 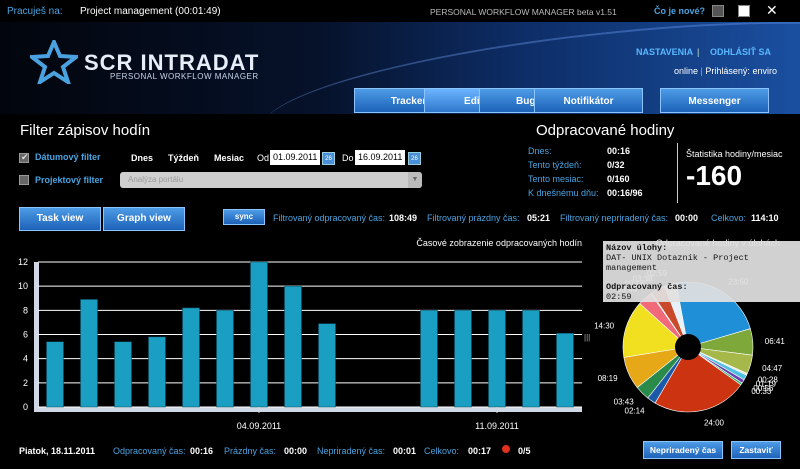 What do you see at coordinates (329, 218) in the screenshot?
I see `filtered-worked-label: Filtrovaný odpracovaný čas:` at bounding box center [329, 218].